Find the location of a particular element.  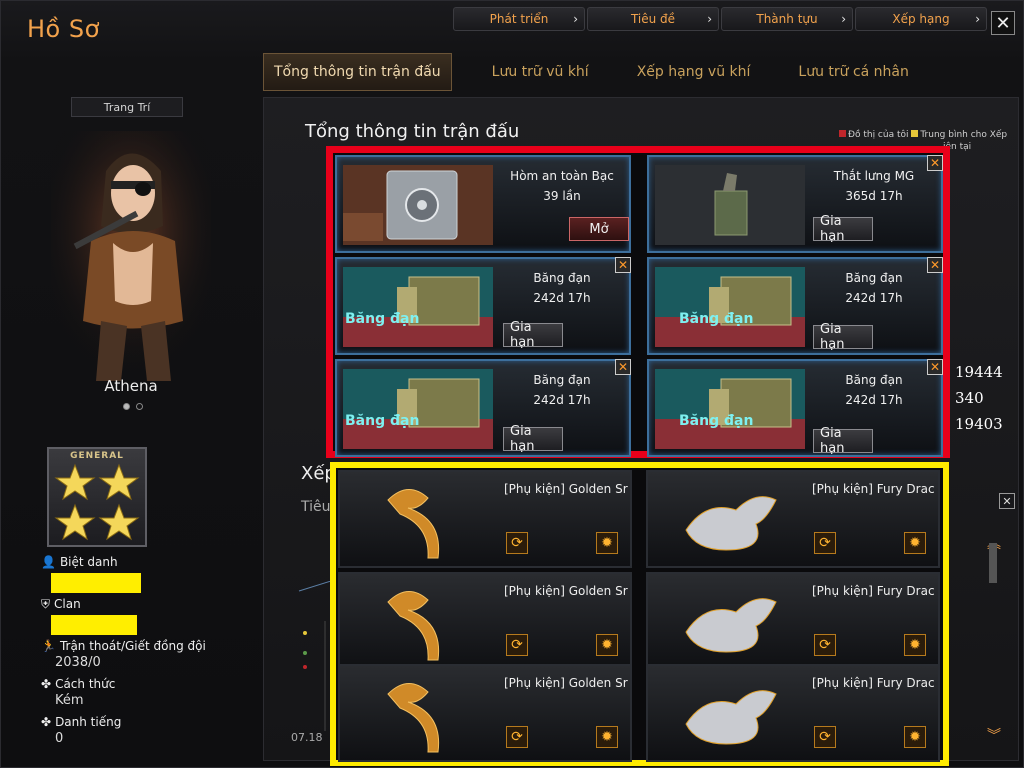

nav-achievements-button: Thành tựu › is located at coordinates (787, 19).